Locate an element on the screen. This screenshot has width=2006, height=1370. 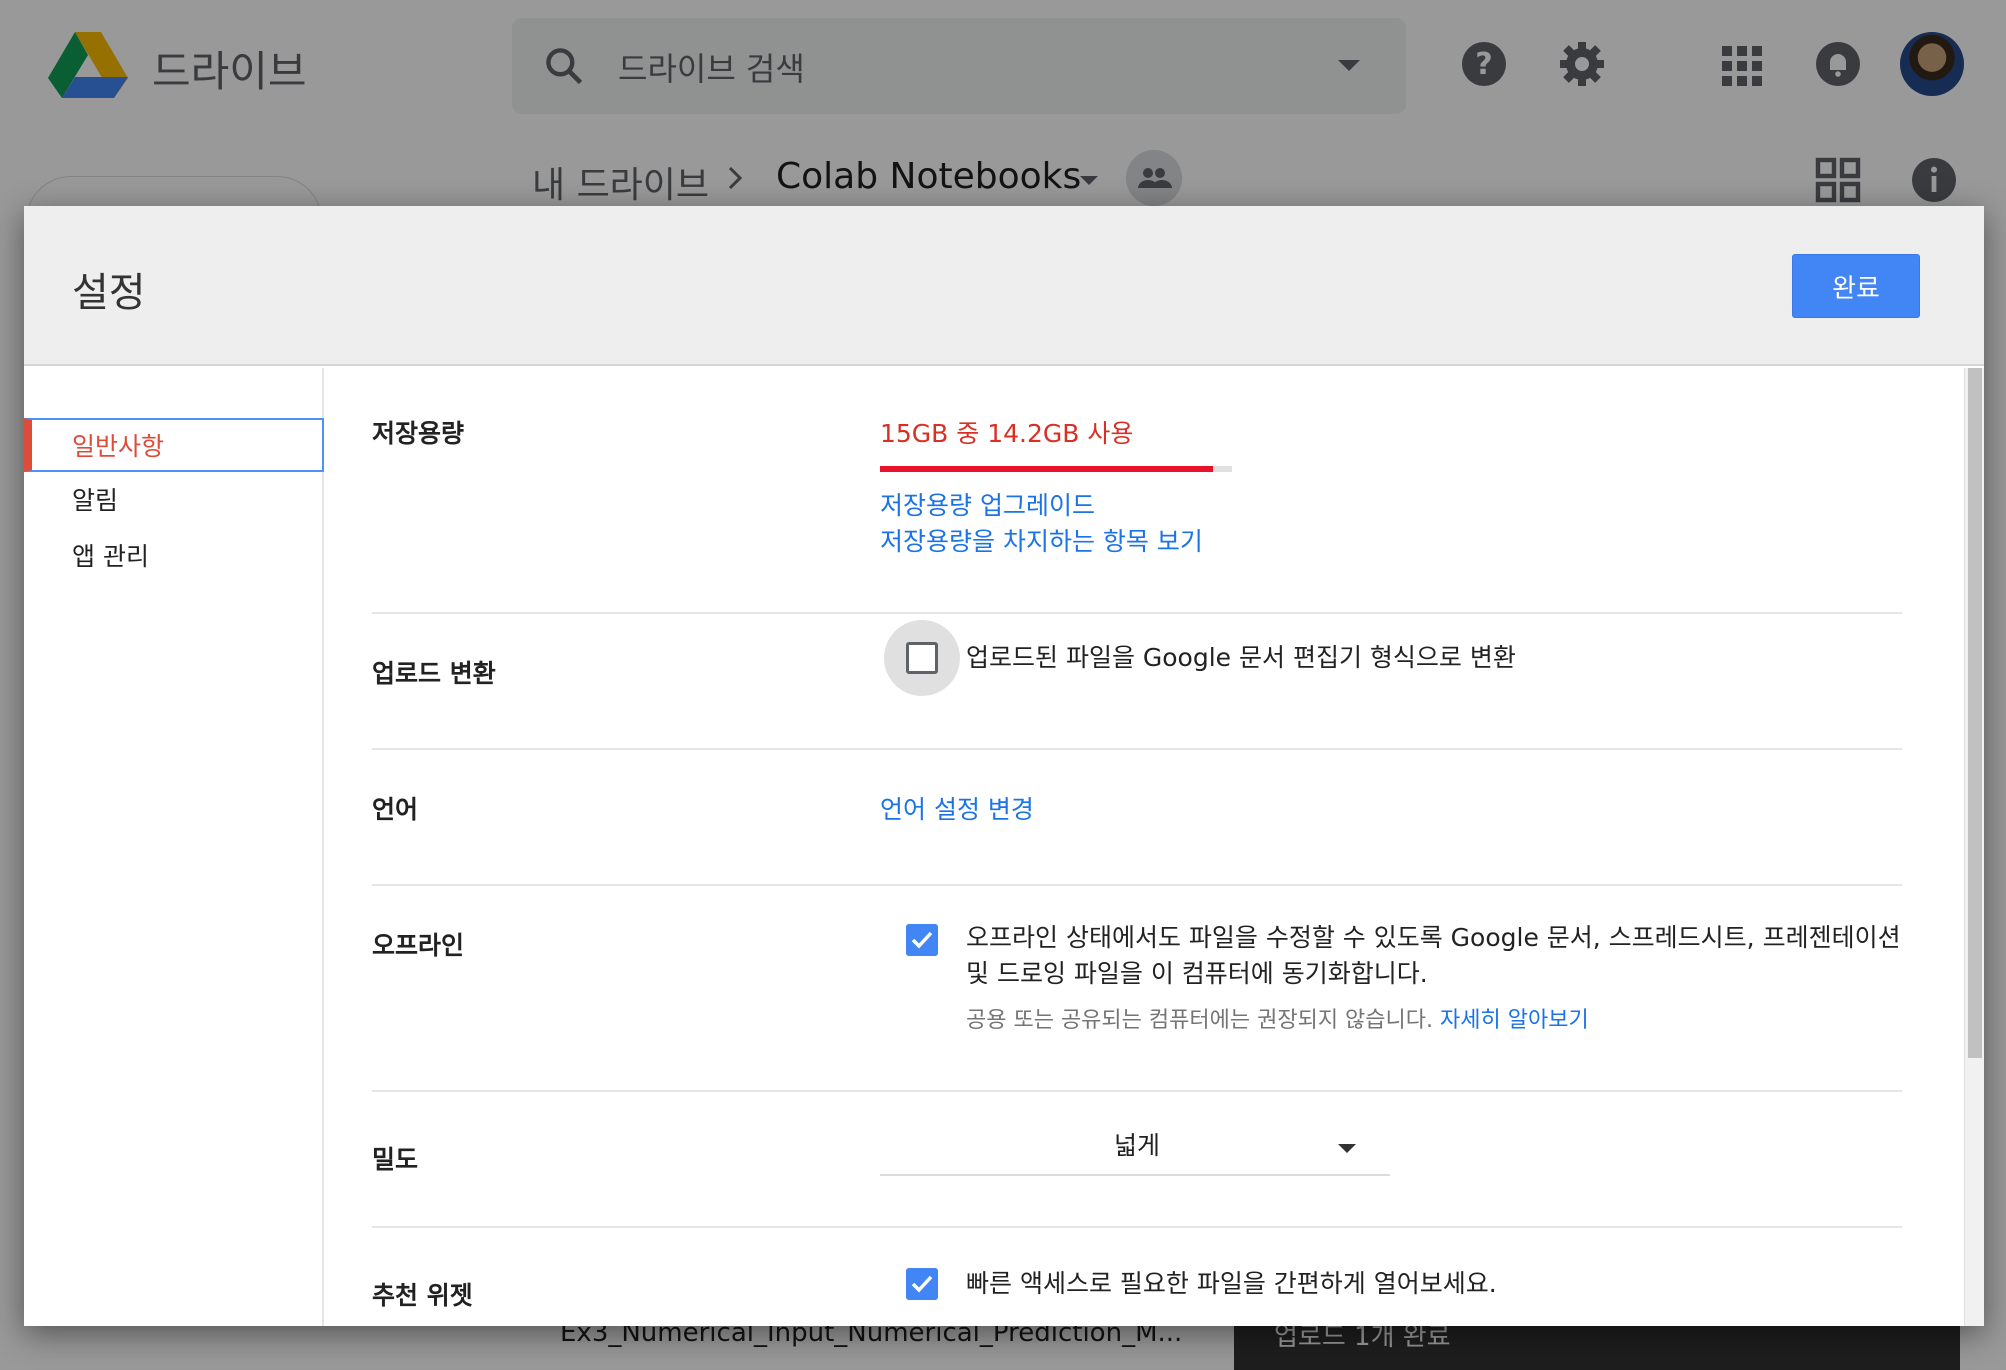
suggestions-text: 빠른 액세스로 필요한 파일을 간편하게 열어보세요. is located at coordinates (1231, 1283).